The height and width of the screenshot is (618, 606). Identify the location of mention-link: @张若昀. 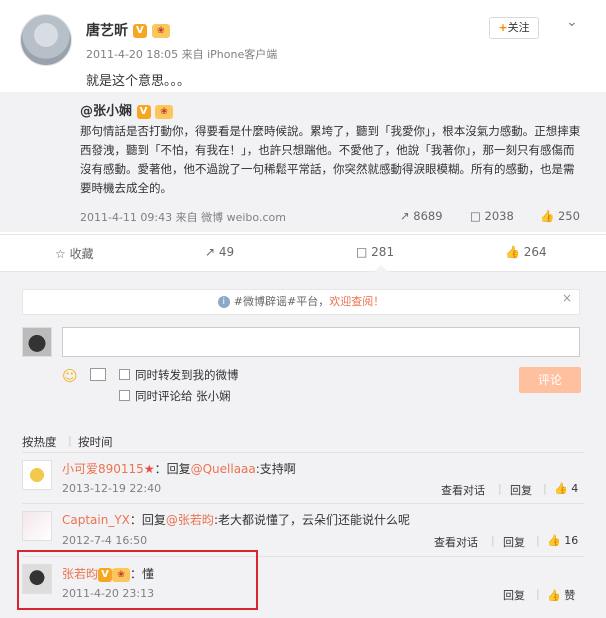
(190, 520).